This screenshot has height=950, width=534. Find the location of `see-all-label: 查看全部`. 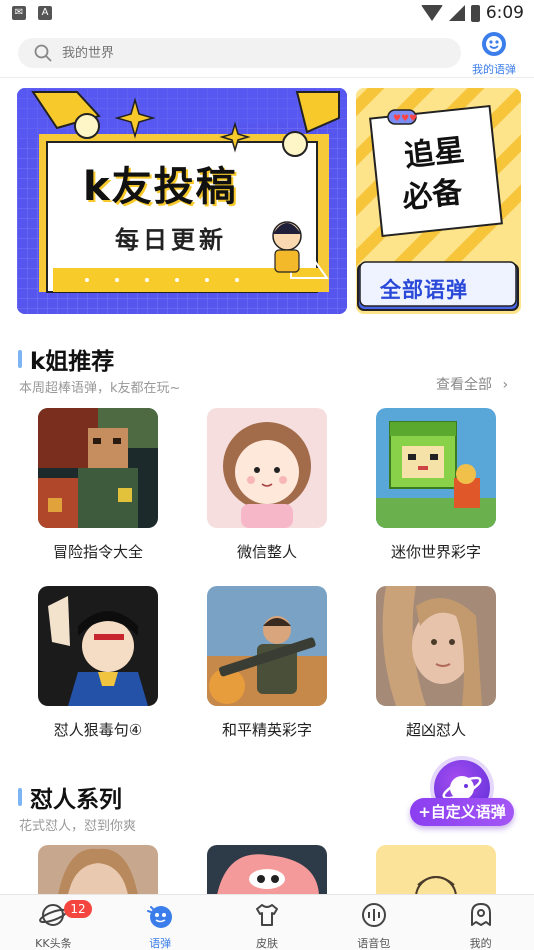

see-all-label: 查看全部 is located at coordinates (464, 385).